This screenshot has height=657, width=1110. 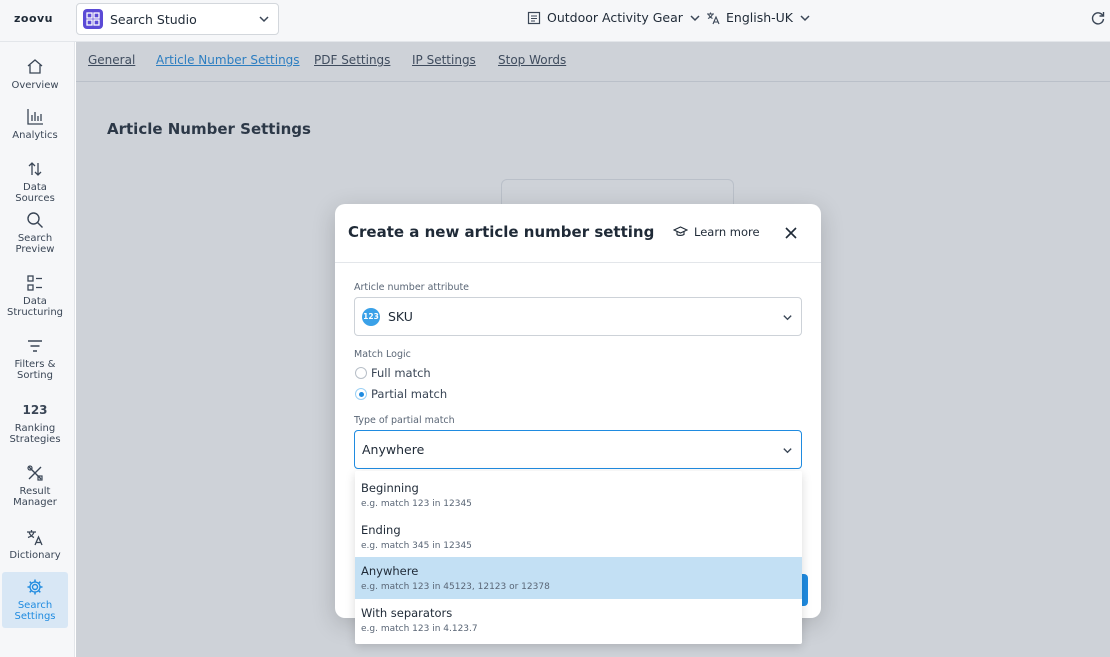 I want to click on sidebar-item-analytics: Analytics, so click(x=35, y=123).